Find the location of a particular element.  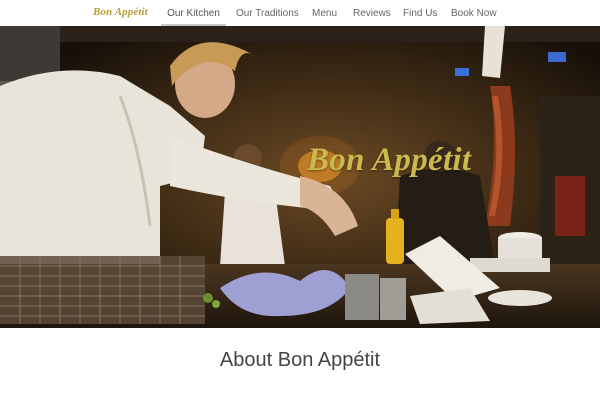

brand-logo: Bon Appétit is located at coordinates (120, 12).